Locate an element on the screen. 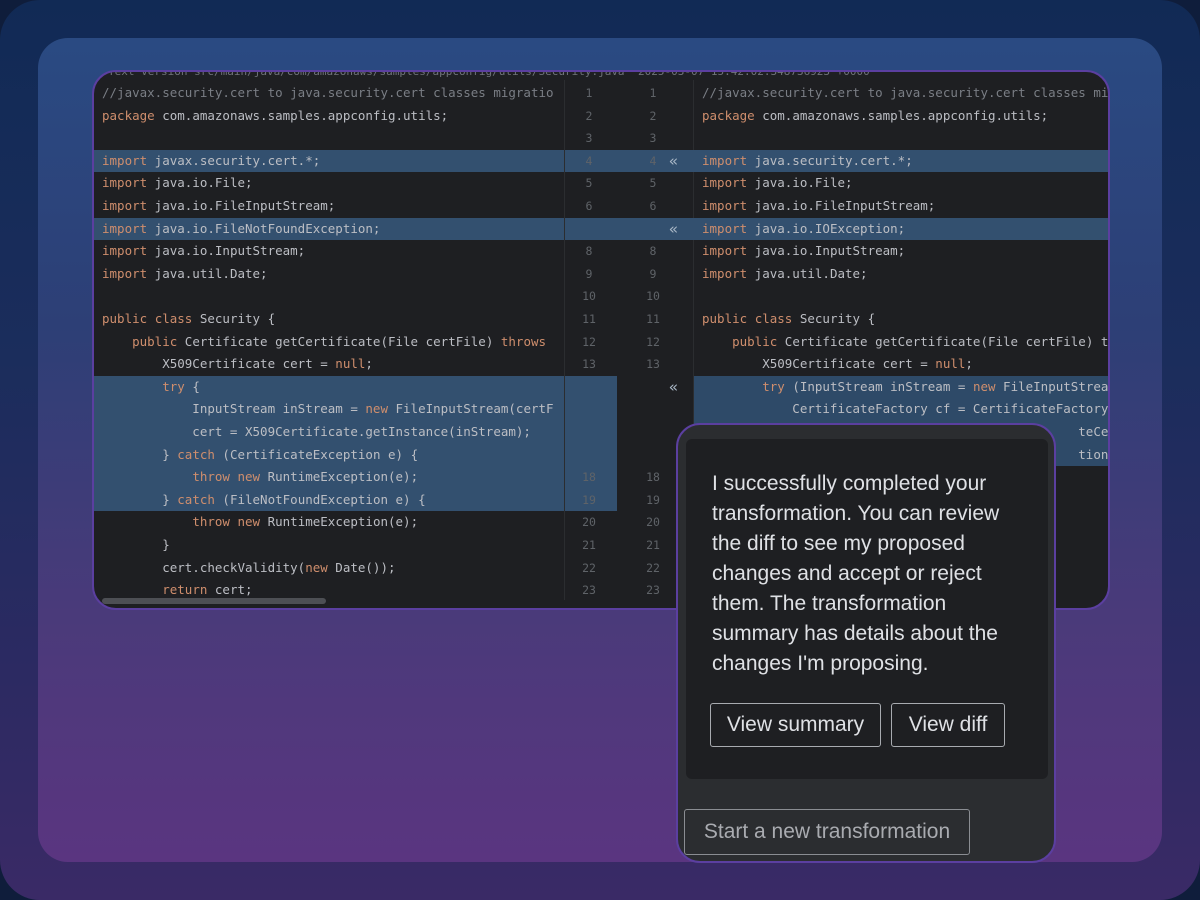  left-line-number: 13 is located at coordinates (589, 364).